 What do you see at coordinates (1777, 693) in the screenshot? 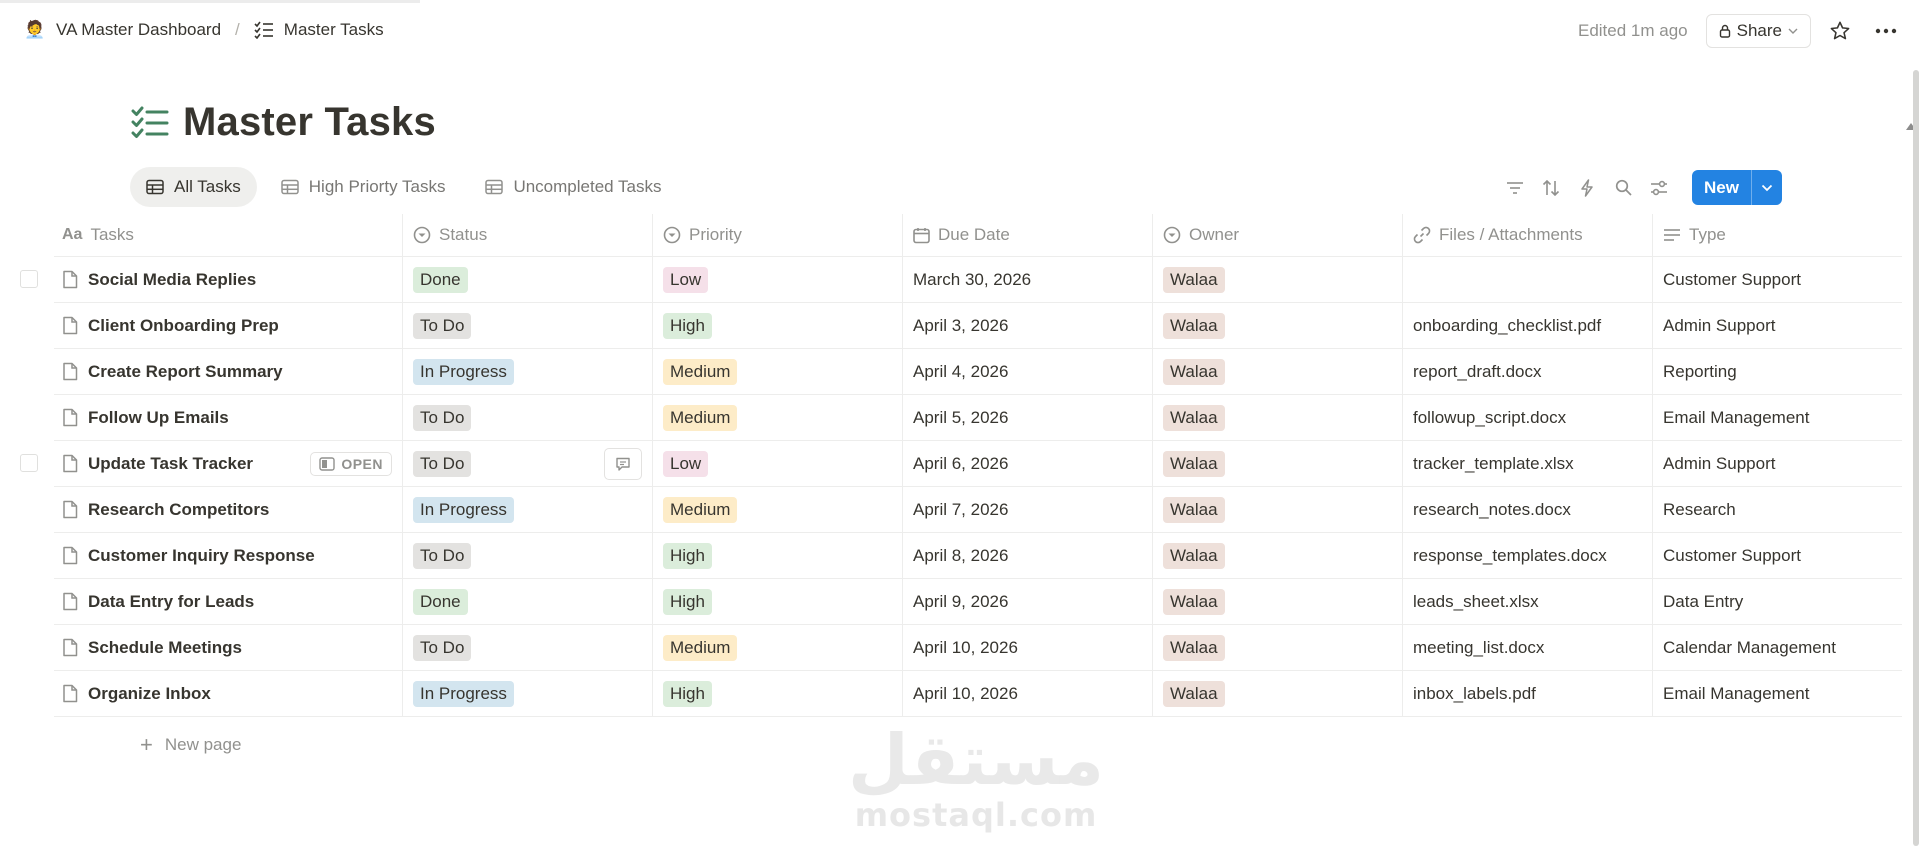
I see `cell-type: Email Management` at bounding box center [1777, 693].